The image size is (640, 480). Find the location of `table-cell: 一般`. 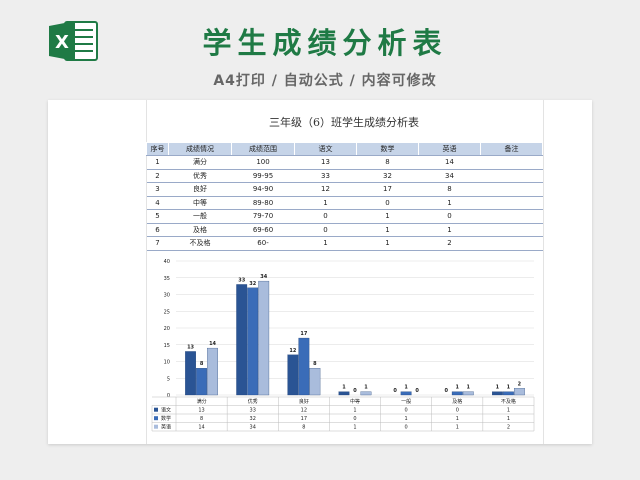

table-cell: 一般 is located at coordinates (200, 216).